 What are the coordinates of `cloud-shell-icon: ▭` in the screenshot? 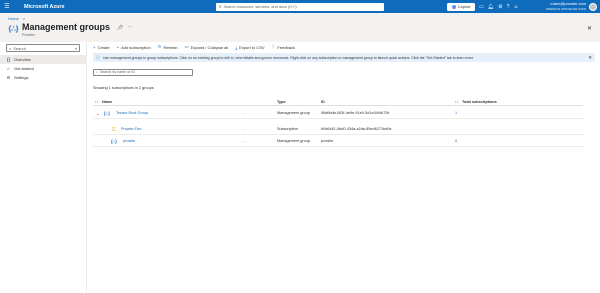 It's located at (481, 7).